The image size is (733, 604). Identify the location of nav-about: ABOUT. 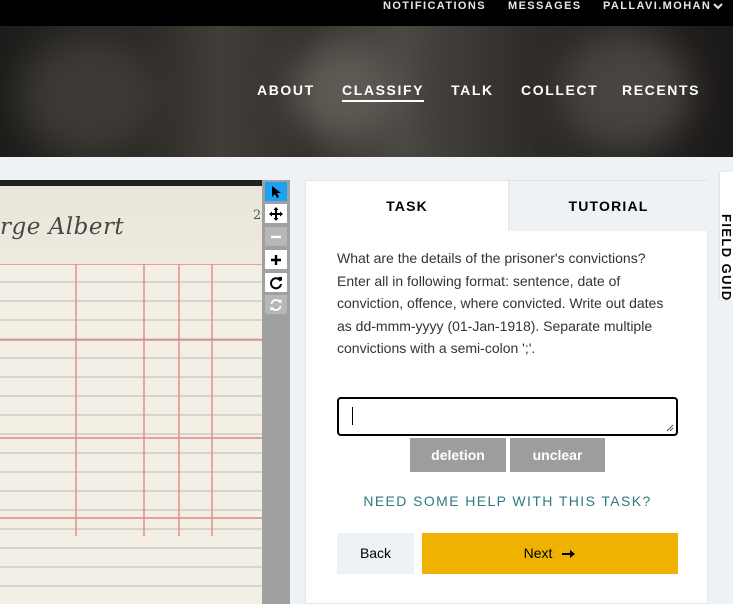
(286, 92).